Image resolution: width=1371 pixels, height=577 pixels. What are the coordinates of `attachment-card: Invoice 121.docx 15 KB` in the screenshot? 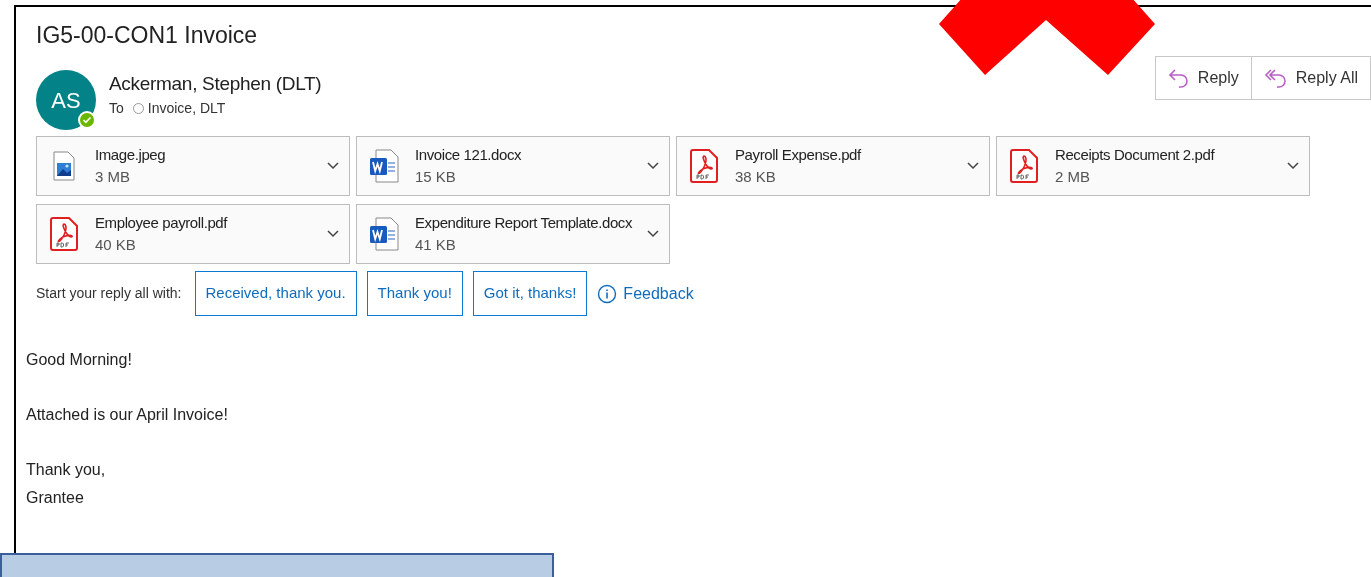 It's located at (513, 166).